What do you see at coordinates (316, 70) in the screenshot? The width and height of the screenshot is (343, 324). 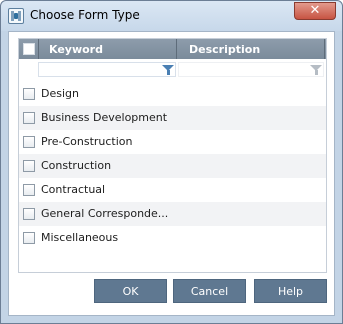 I see `description-filter-icon` at bounding box center [316, 70].